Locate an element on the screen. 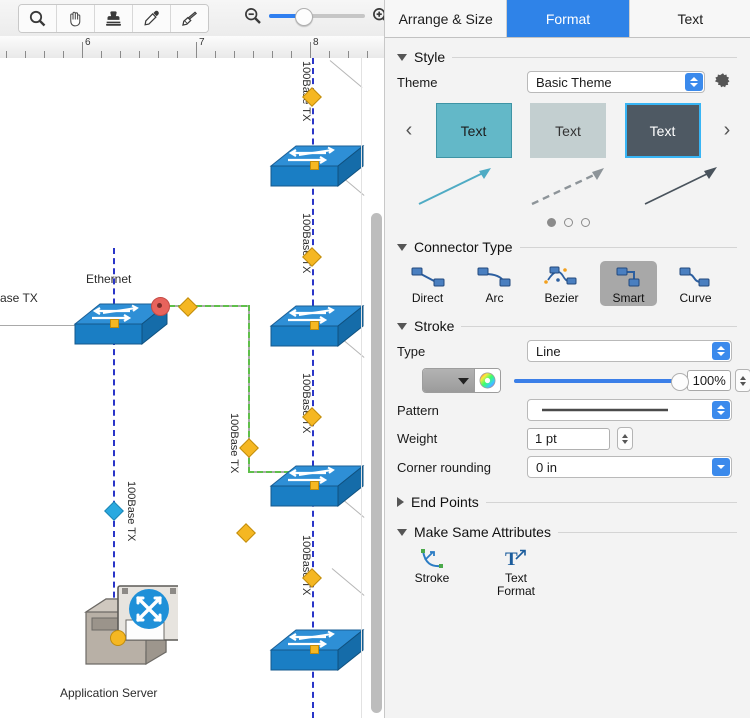 The image size is (750, 718). stroke-type-stepper is located at coordinates (721, 351).